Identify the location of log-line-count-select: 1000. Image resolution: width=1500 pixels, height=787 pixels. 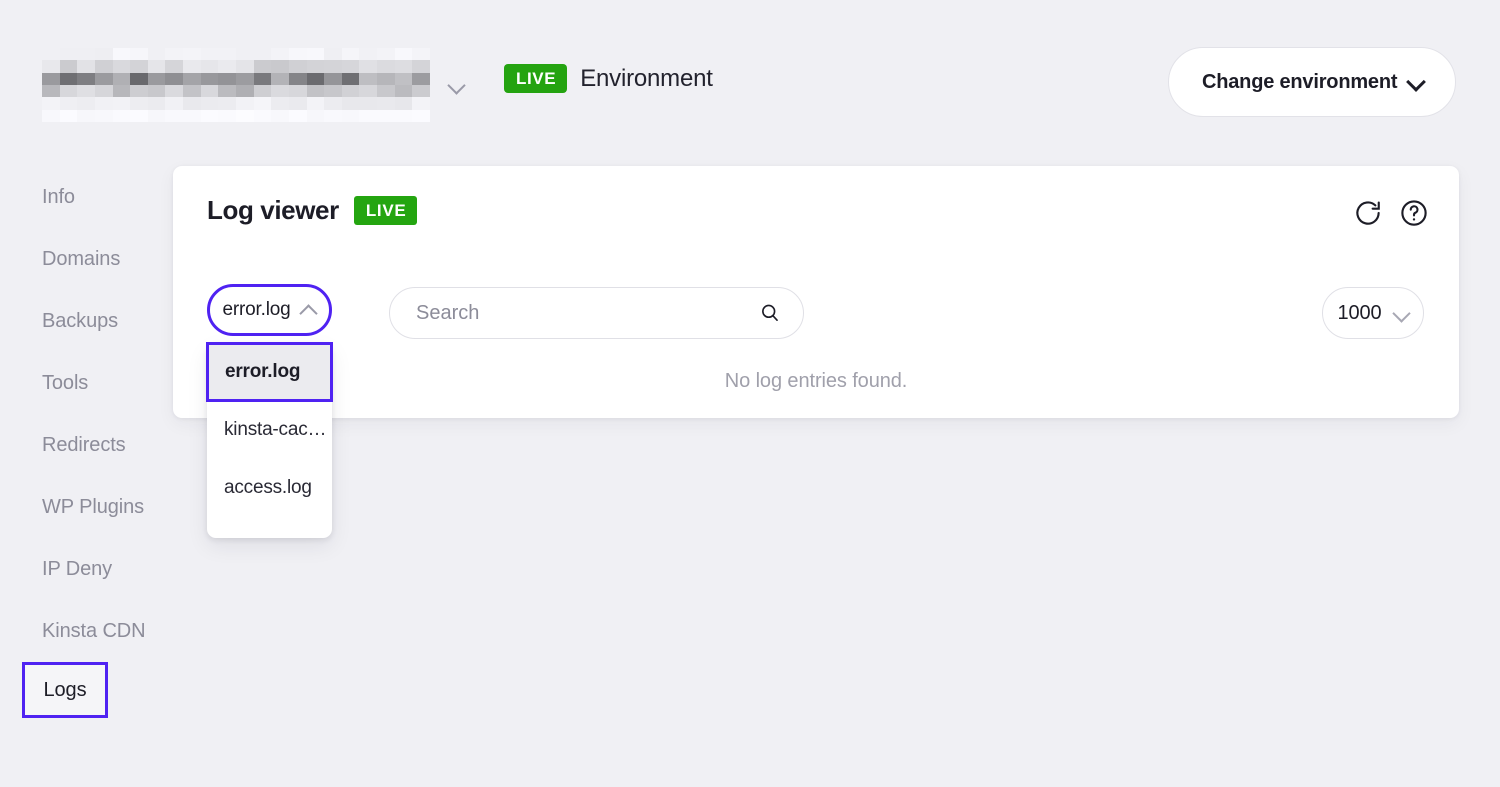
(1373, 313).